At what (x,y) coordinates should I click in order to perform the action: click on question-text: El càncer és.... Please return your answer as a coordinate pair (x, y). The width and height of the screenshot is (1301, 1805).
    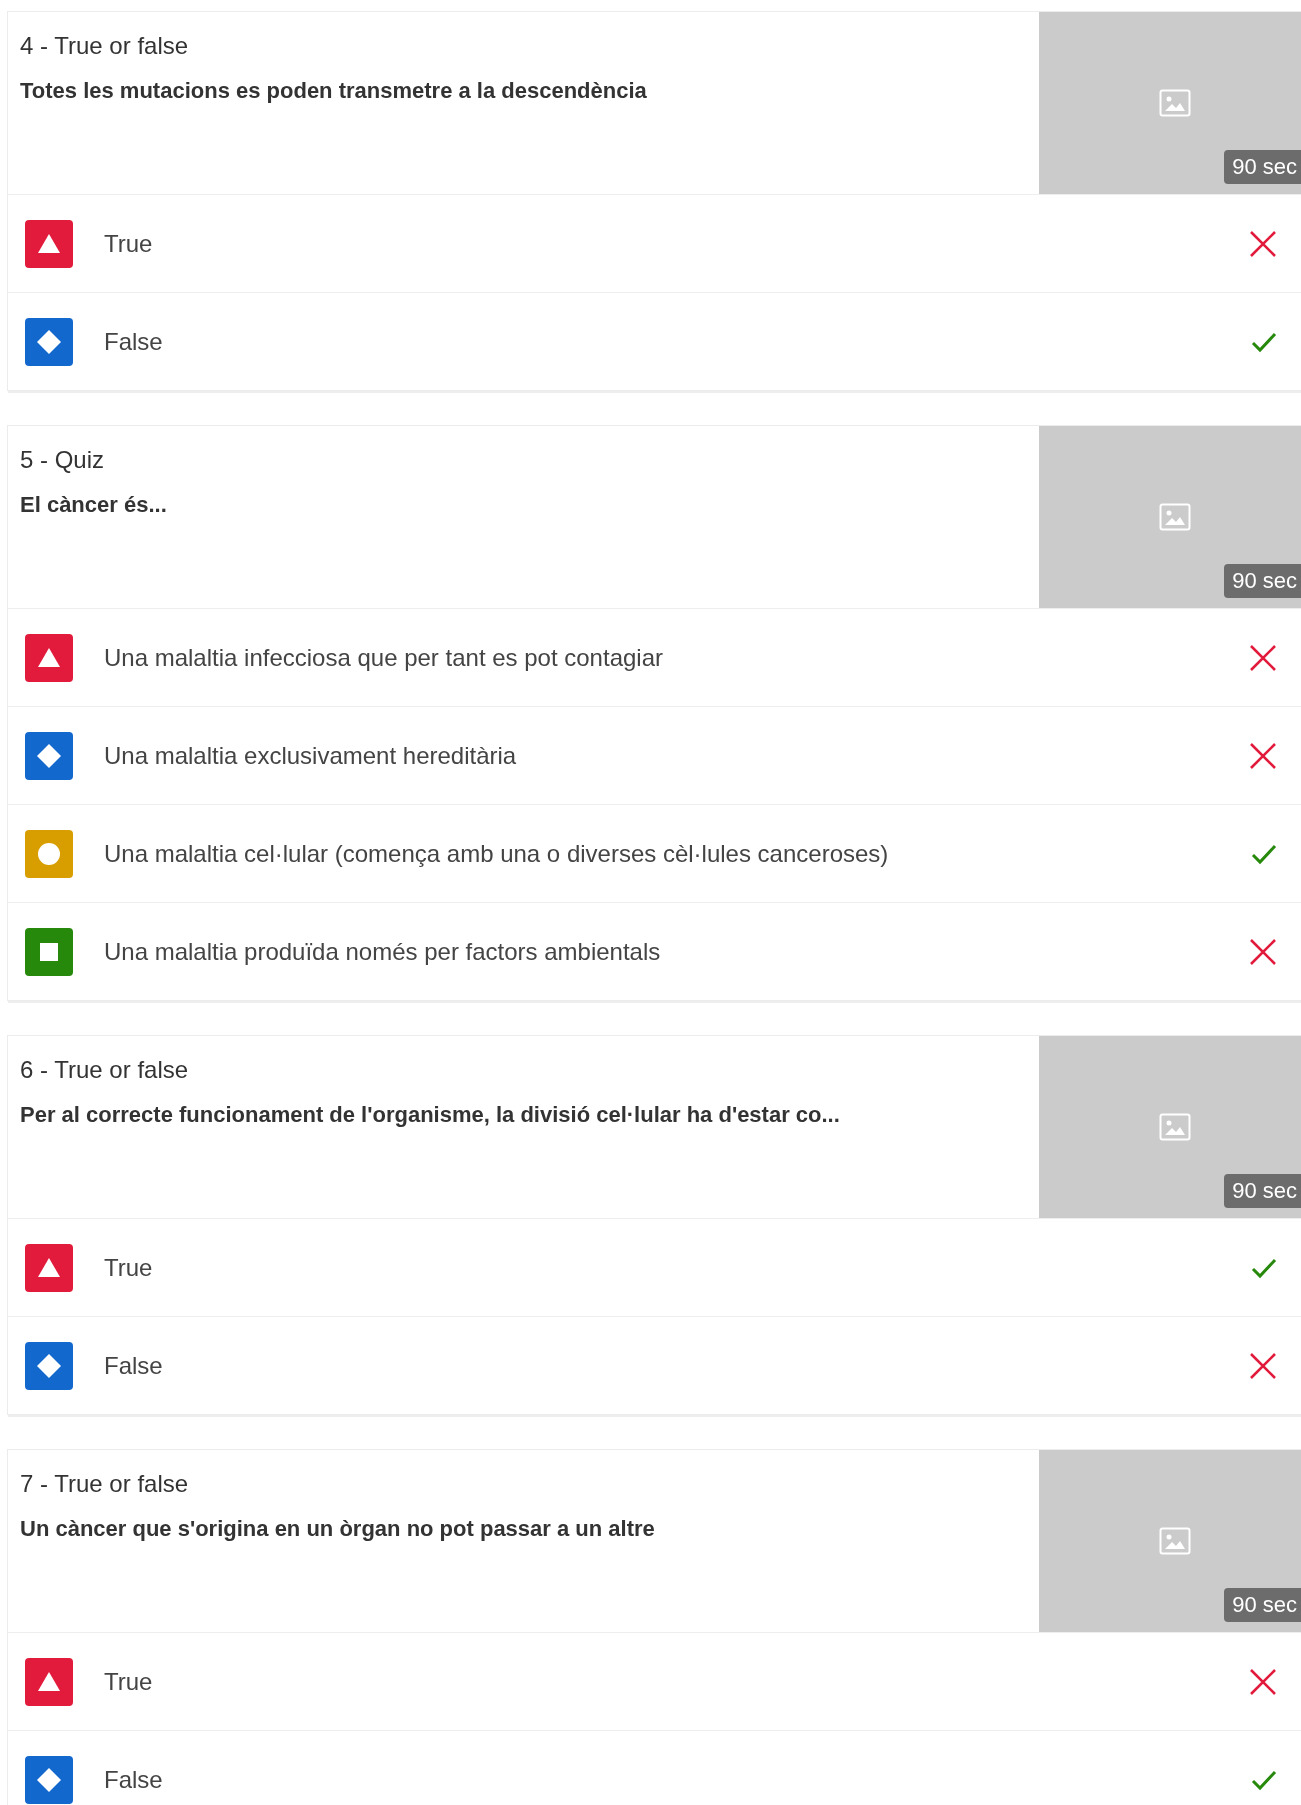
    Looking at the image, I should click on (94, 505).